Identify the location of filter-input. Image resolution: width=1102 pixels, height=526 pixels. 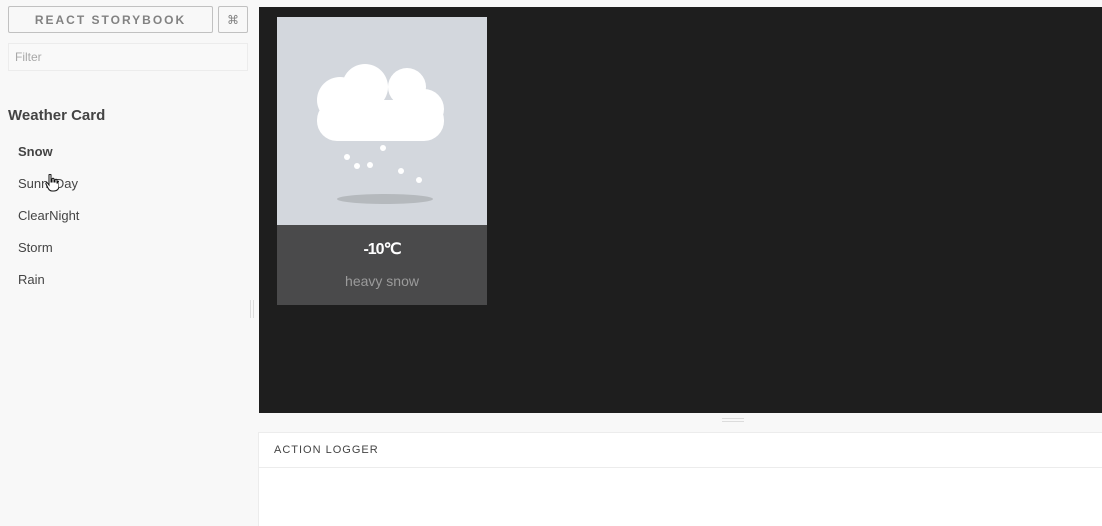
(128, 57).